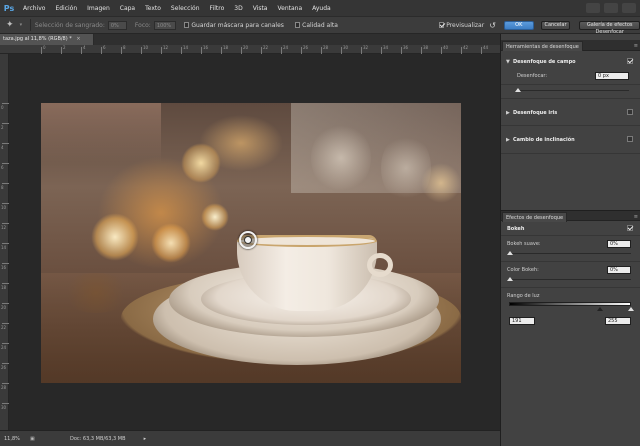 This screenshot has width=640, height=446. What do you see at coordinates (35, 439) in the screenshot?
I see `share-icon: ▣` at bounding box center [35, 439].